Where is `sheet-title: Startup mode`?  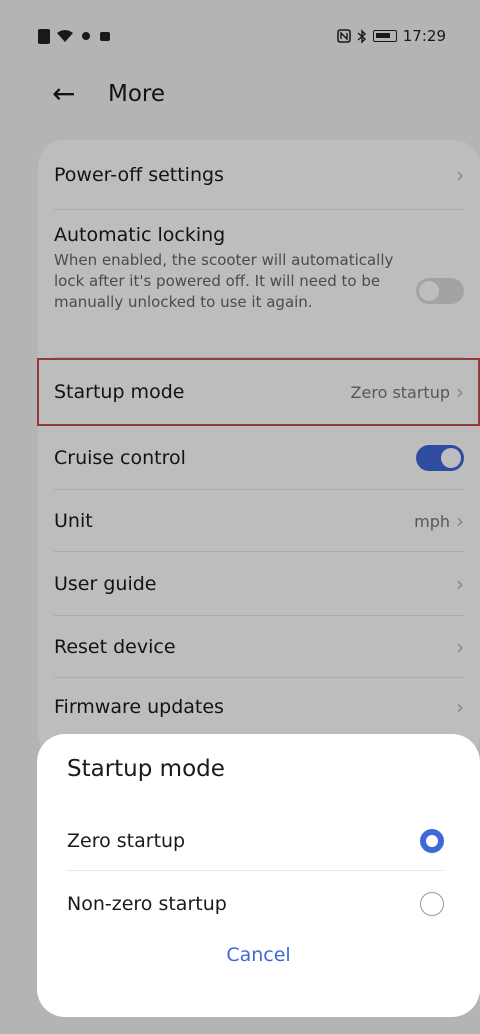 sheet-title: Startup mode is located at coordinates (146, 769).